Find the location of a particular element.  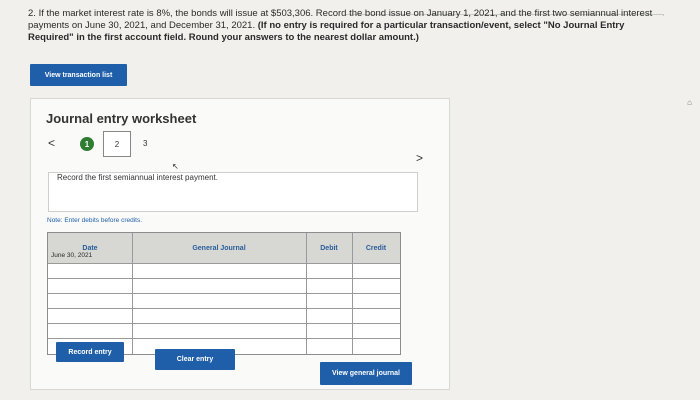

date-column-header: Date is located at coordinates (90, 248).